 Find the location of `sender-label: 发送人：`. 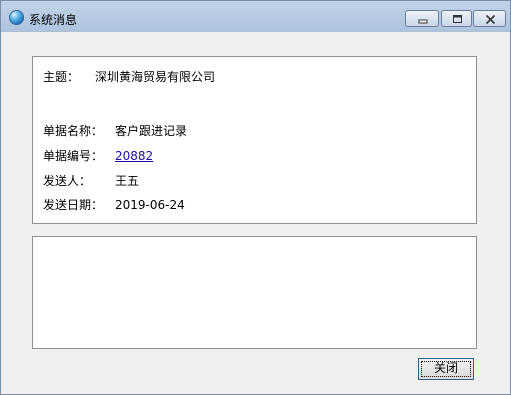

sender-label: 发送人： is located at coordinates (67, 181).